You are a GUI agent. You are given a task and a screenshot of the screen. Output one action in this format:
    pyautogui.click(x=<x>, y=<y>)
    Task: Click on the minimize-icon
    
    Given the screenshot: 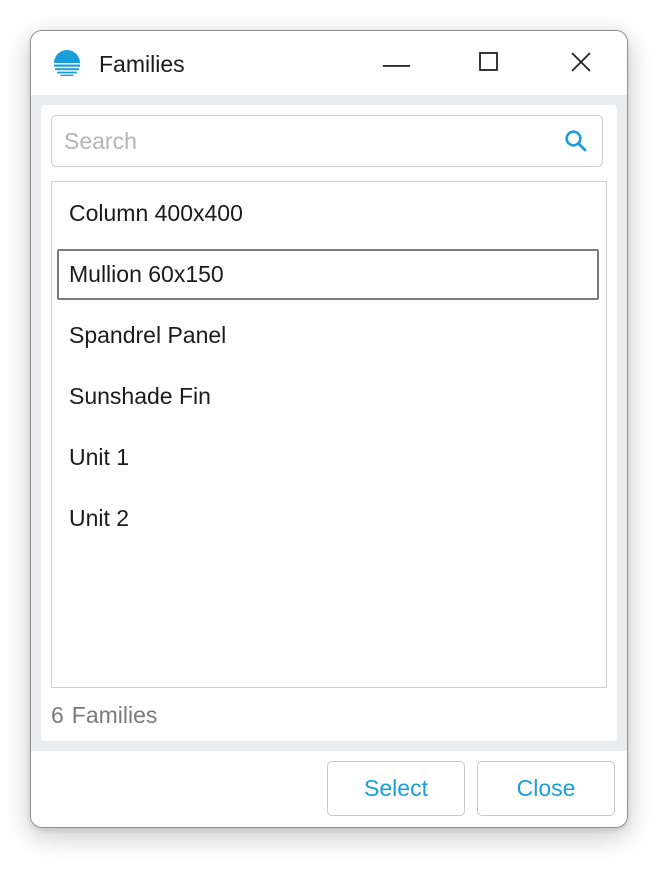 What is the action you would take?
    pyautogui.click(x=397, y=64)
    